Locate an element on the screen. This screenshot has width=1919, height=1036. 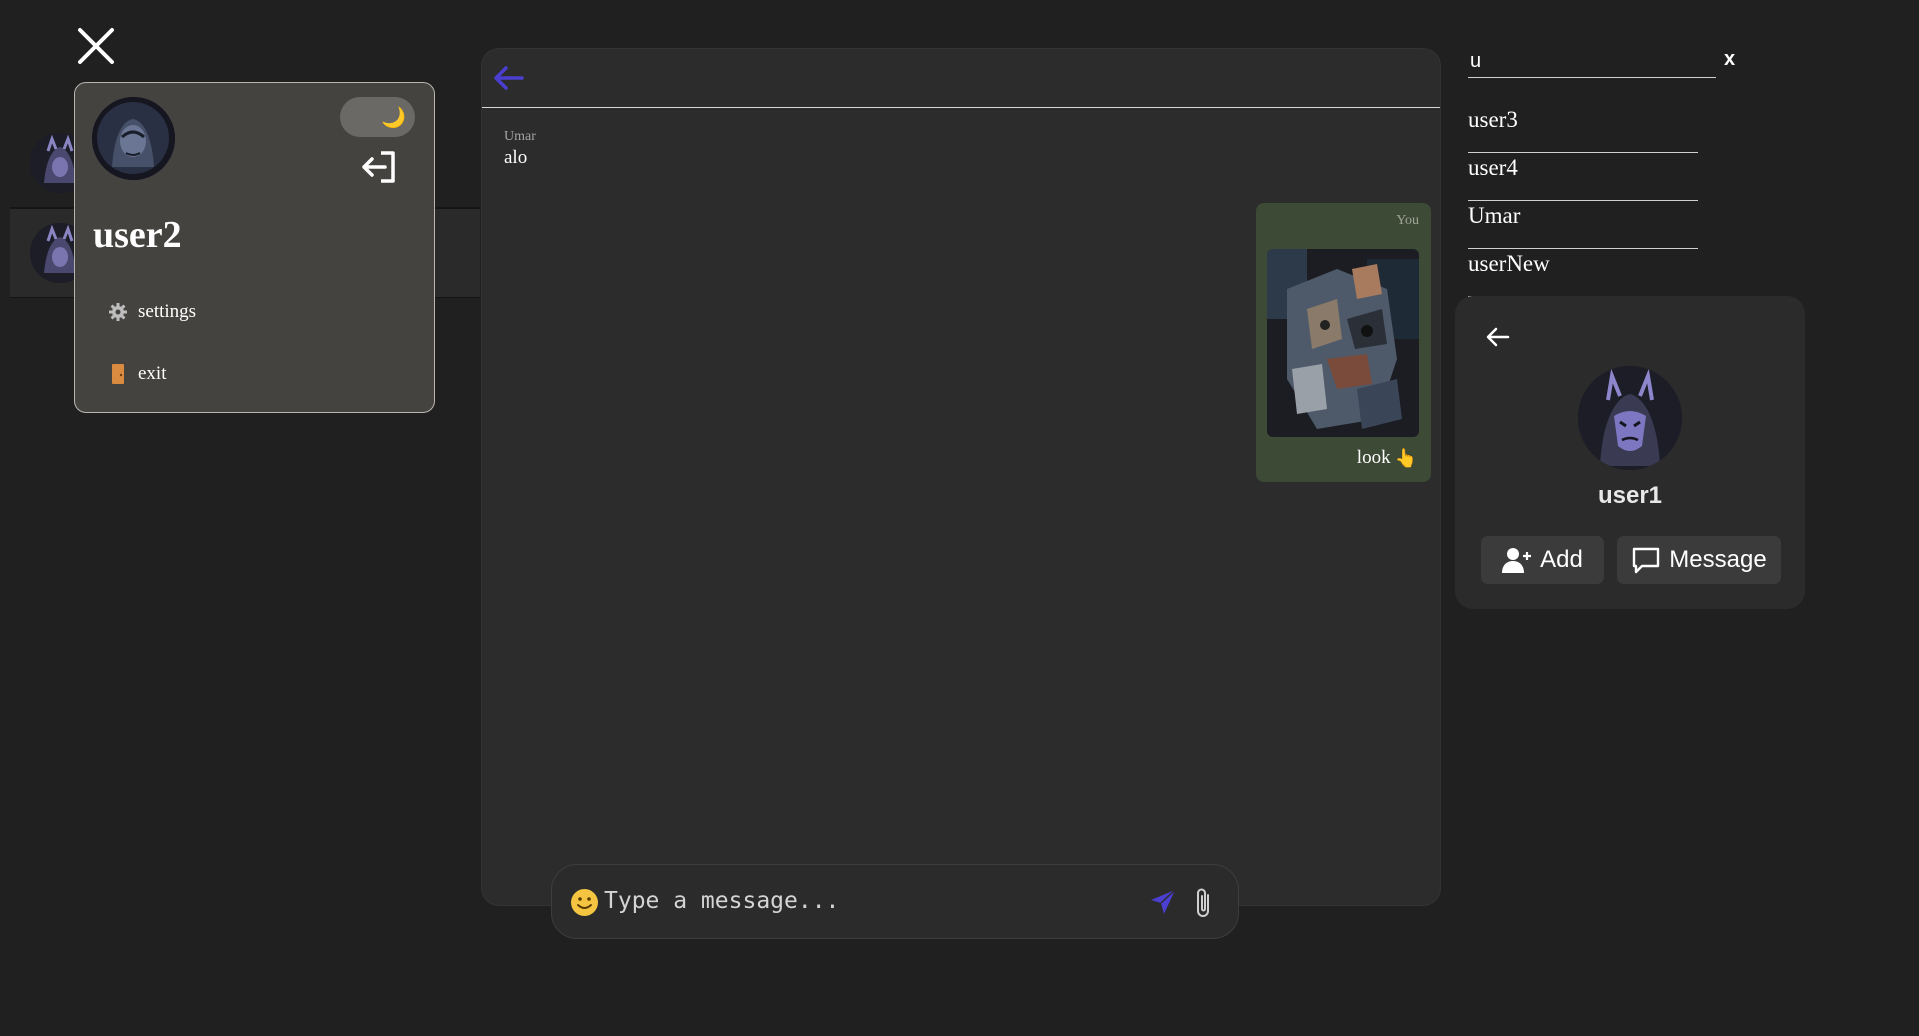
message-composer is located at coordinates (895, 901).